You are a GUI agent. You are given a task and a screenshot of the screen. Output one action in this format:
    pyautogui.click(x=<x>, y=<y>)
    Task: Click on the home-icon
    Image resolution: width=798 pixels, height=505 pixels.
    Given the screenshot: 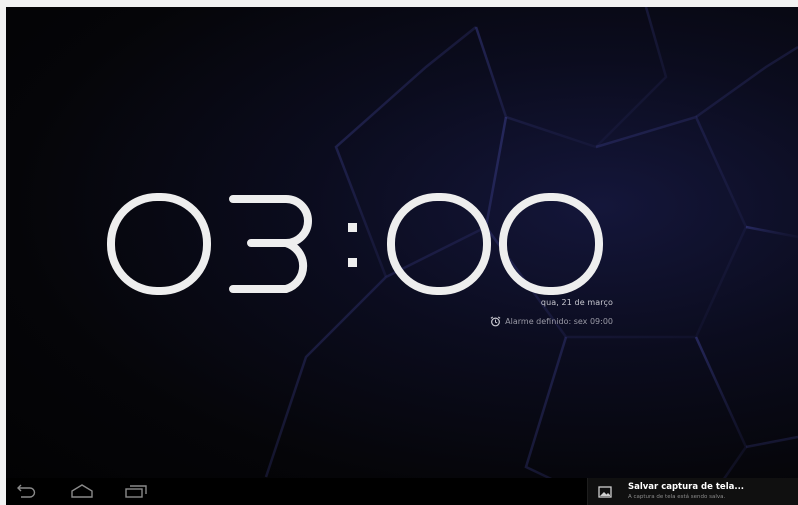 What is the action you would take?
    pyautogui.click(x=82, y=492)
    